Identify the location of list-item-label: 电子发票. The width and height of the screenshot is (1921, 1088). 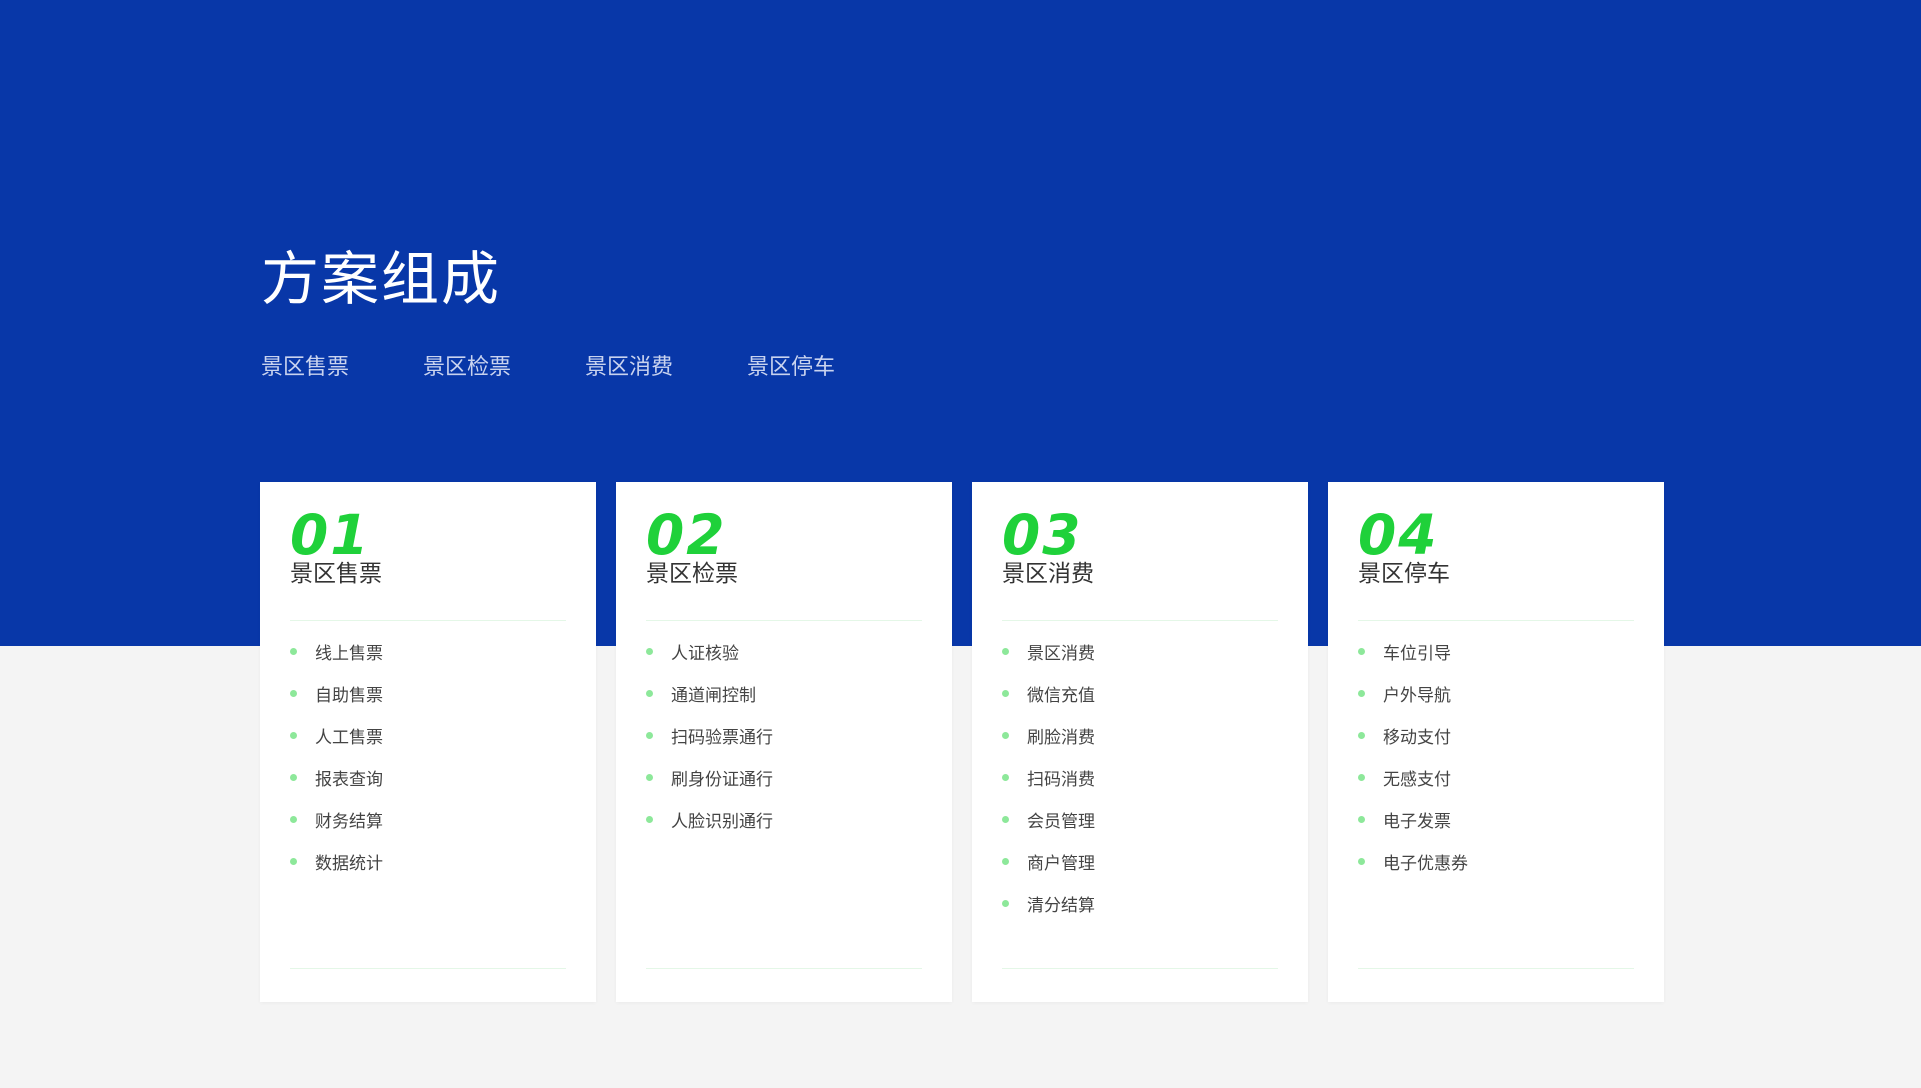
(1417, 821).